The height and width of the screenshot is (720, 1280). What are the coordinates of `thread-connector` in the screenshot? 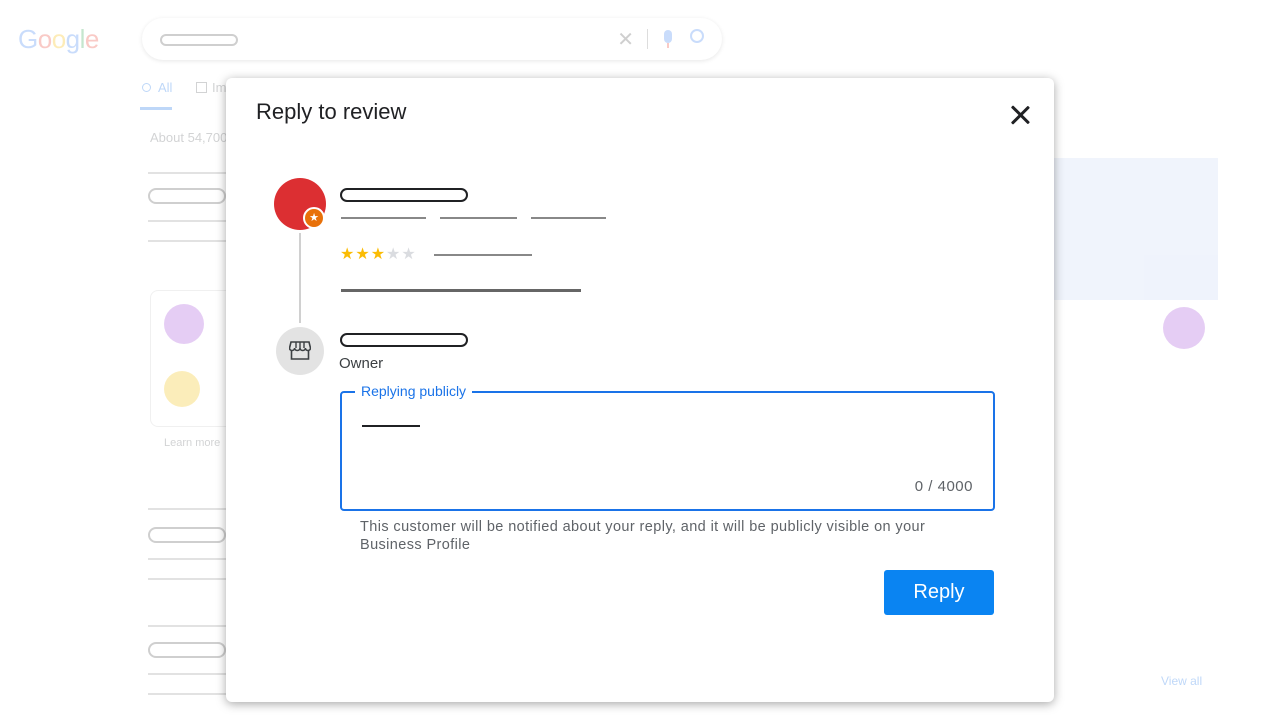 It's located at (300, 278).